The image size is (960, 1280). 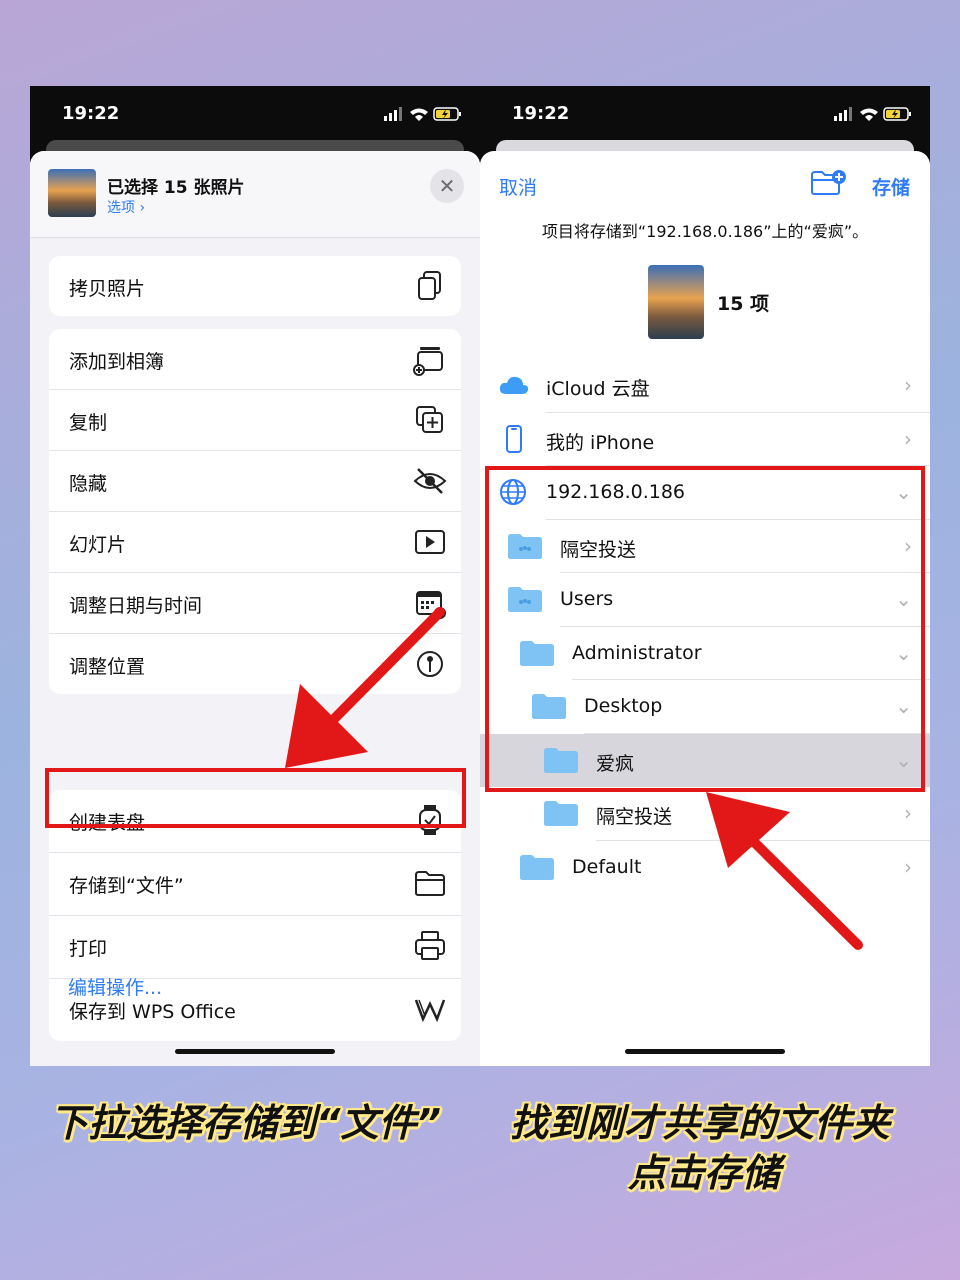 What do you see at coordinates (98, 545) in the screenshot?
I see `action-label: 幻灯片` at bounding box center [98, 545].